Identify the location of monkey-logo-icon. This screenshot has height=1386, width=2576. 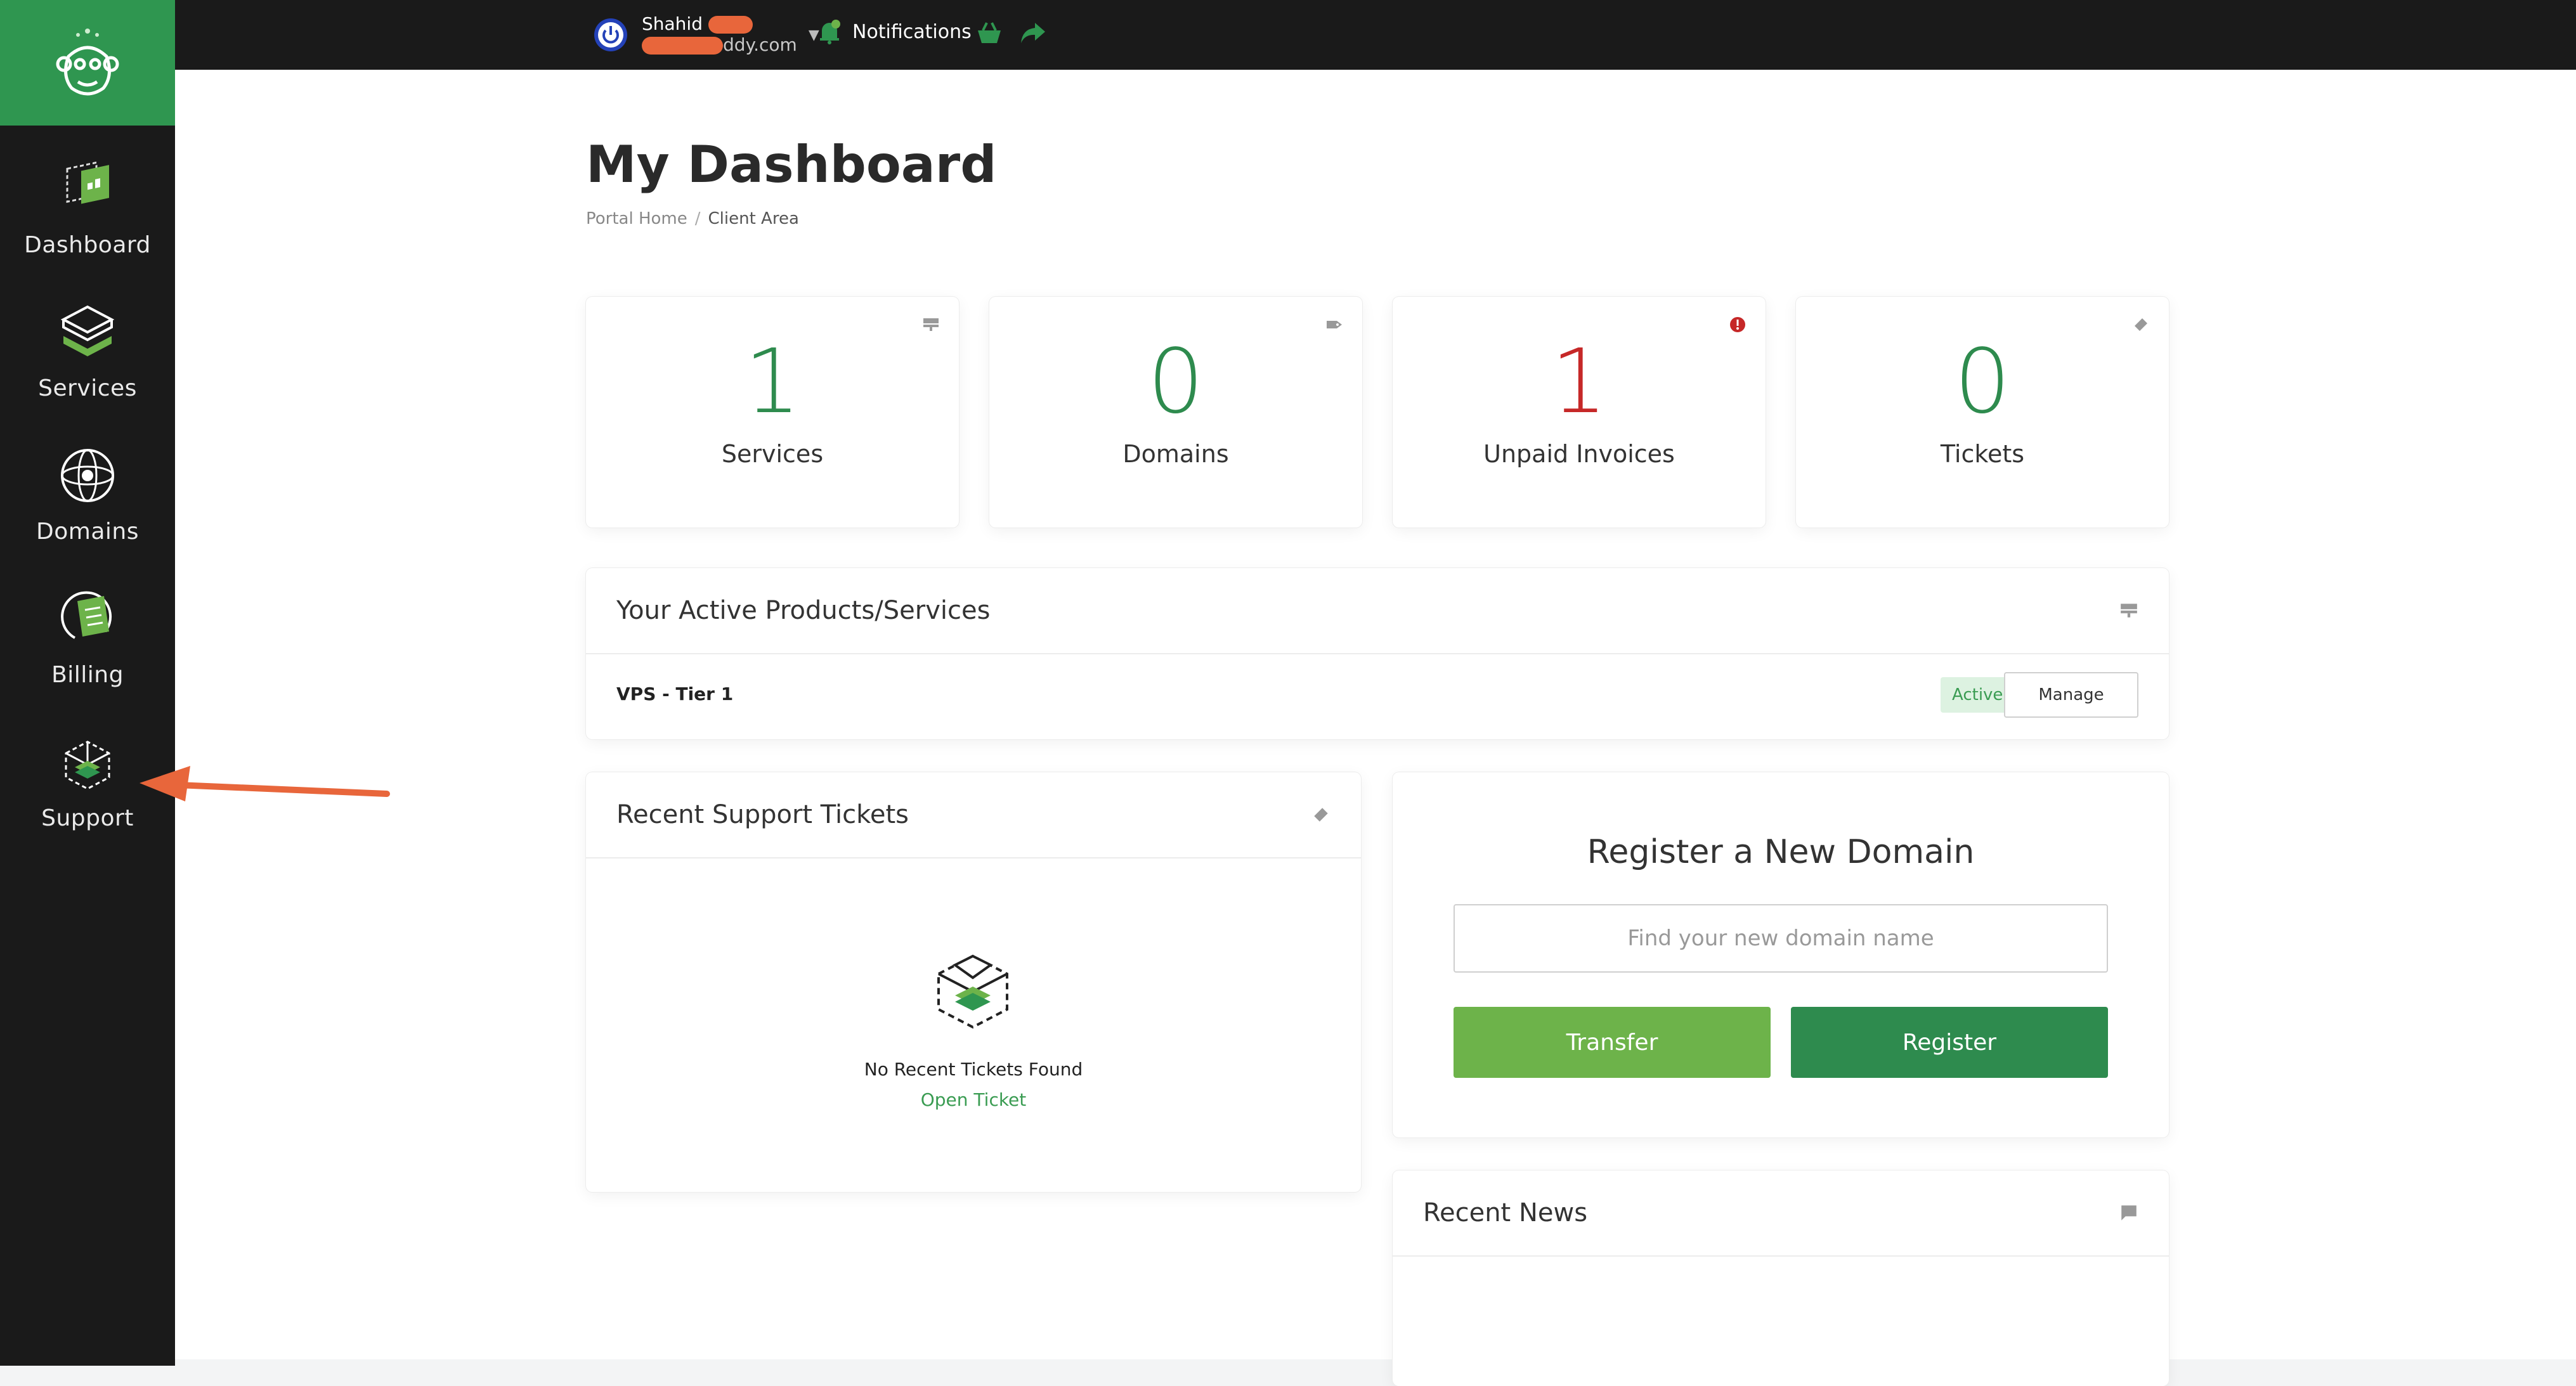
(87, 62).